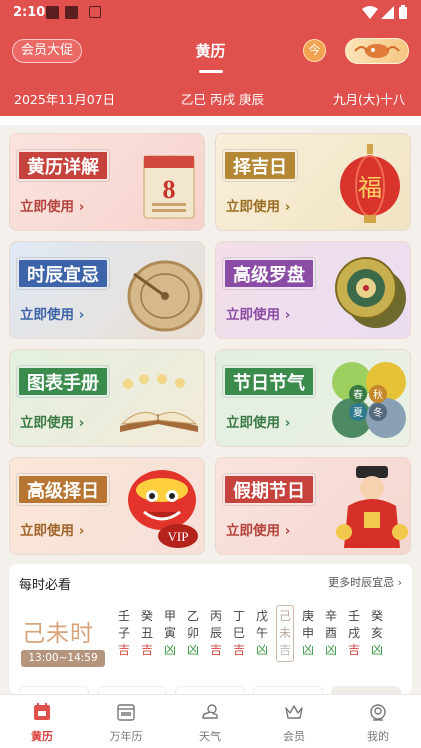 This screenshot has width=421, height=748. What do you see at coordinates (269, 273) in the screenshot?
I see `card-title: 高级罗盘` at bounding box center [269, 273].